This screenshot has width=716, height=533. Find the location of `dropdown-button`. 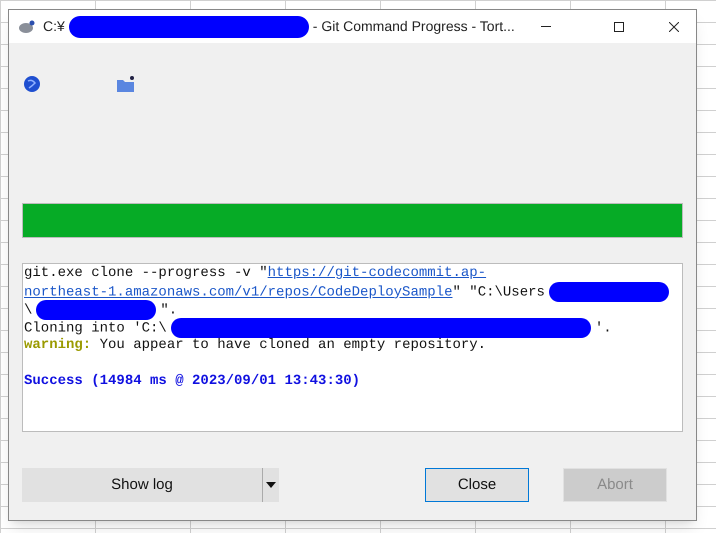

dropdown-button is located at coordinates (270, 485).